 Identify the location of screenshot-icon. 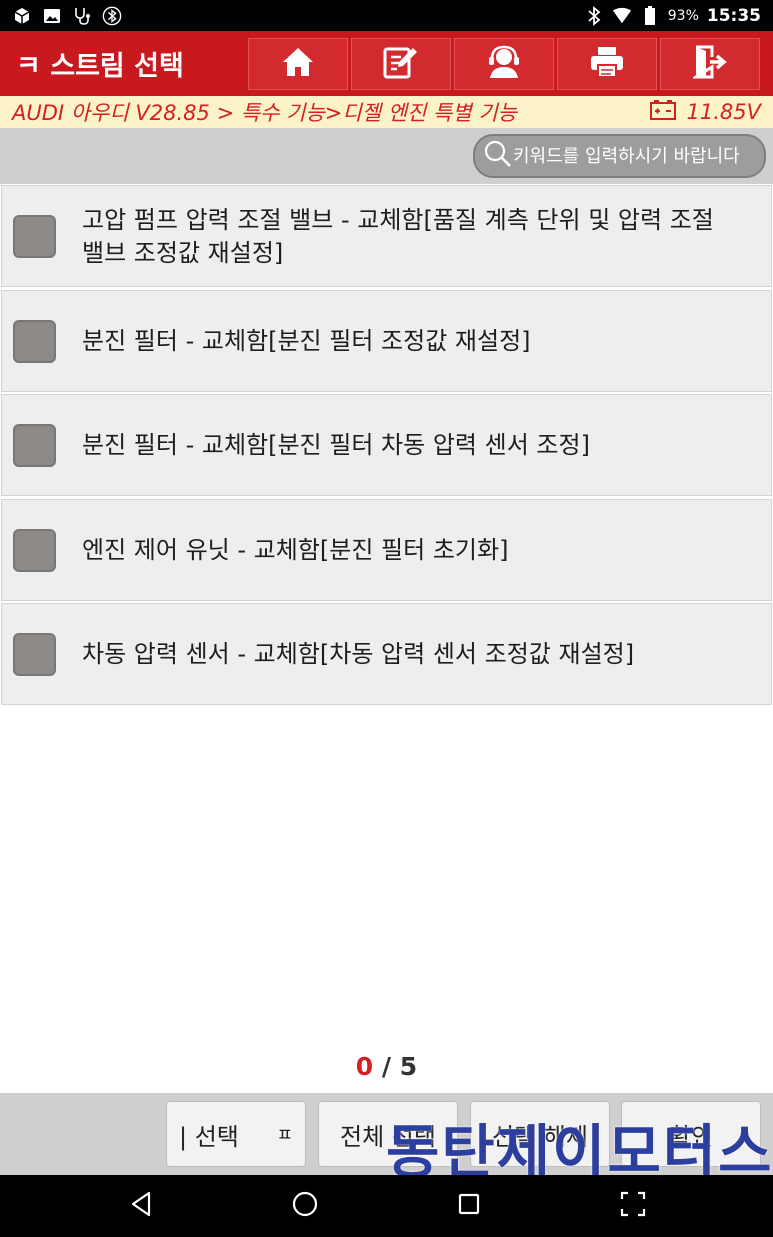
(633, 1206).